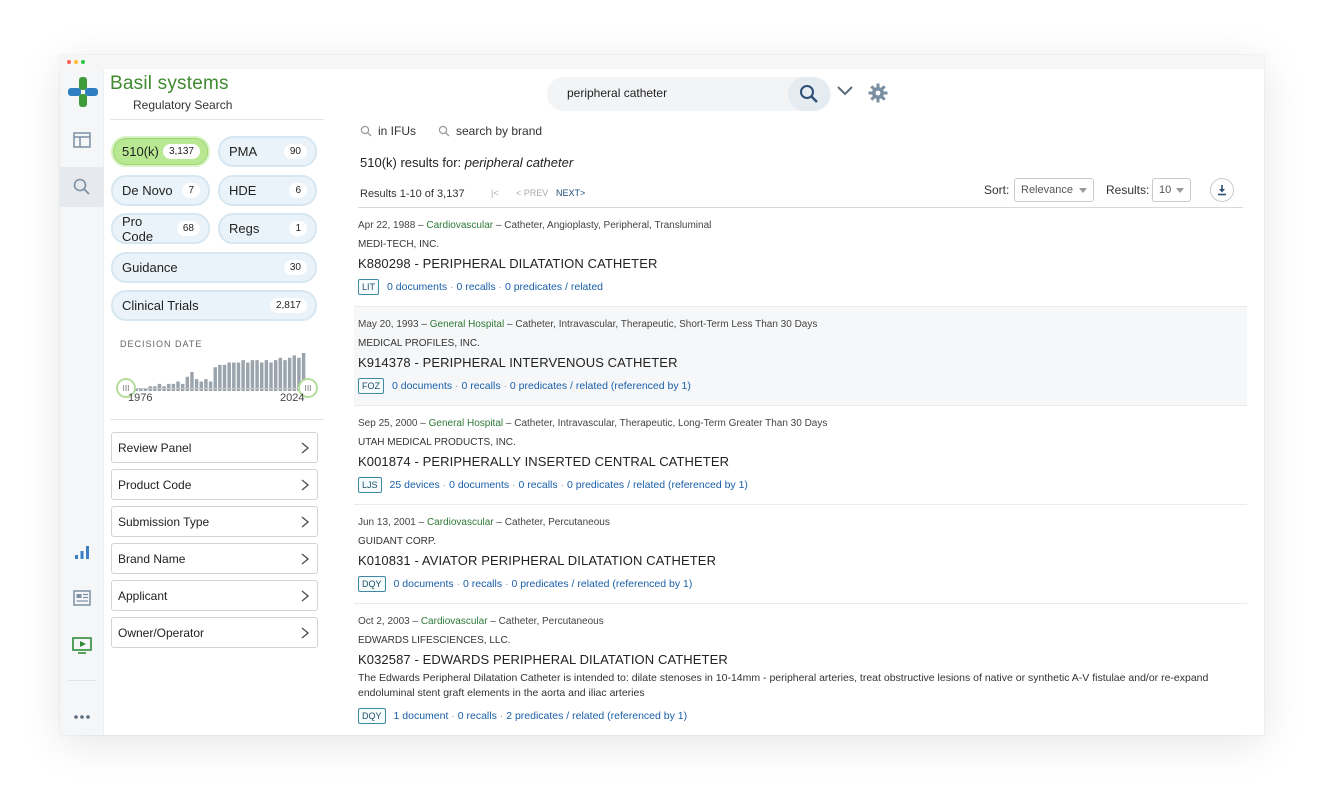 The image size is (1324, 800). I want to click on rail-item-table, so click(82, 140).